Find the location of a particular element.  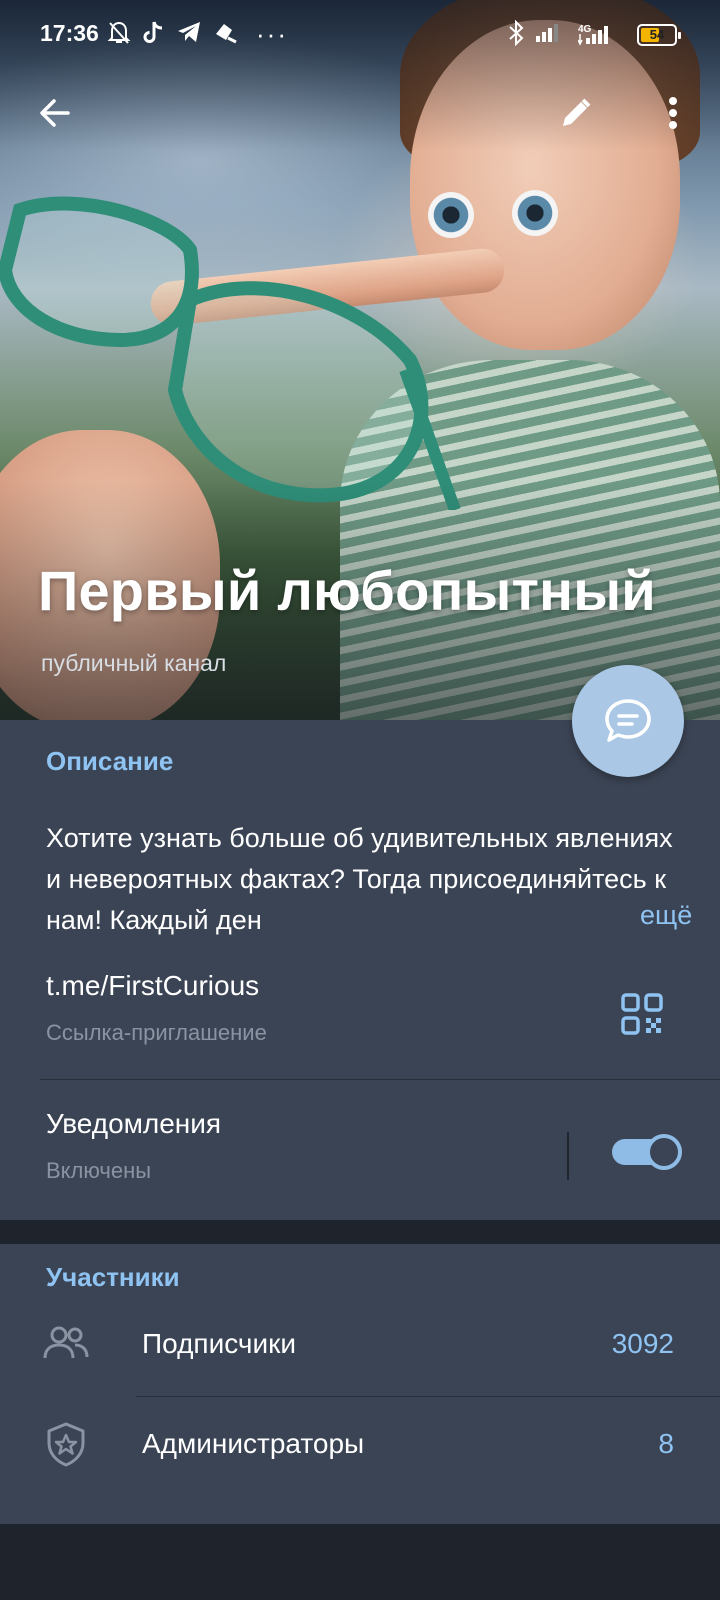

channel-type: публичный канал is located at coordinates (134, 663).